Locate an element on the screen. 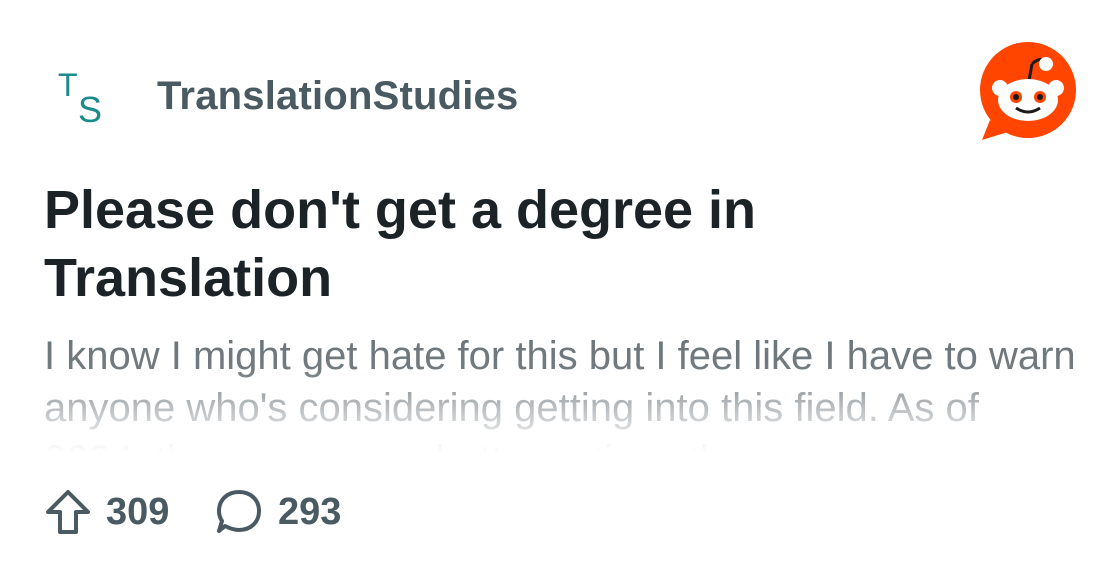  reddit-snoo-icon is located at coordinates (1028, 91).